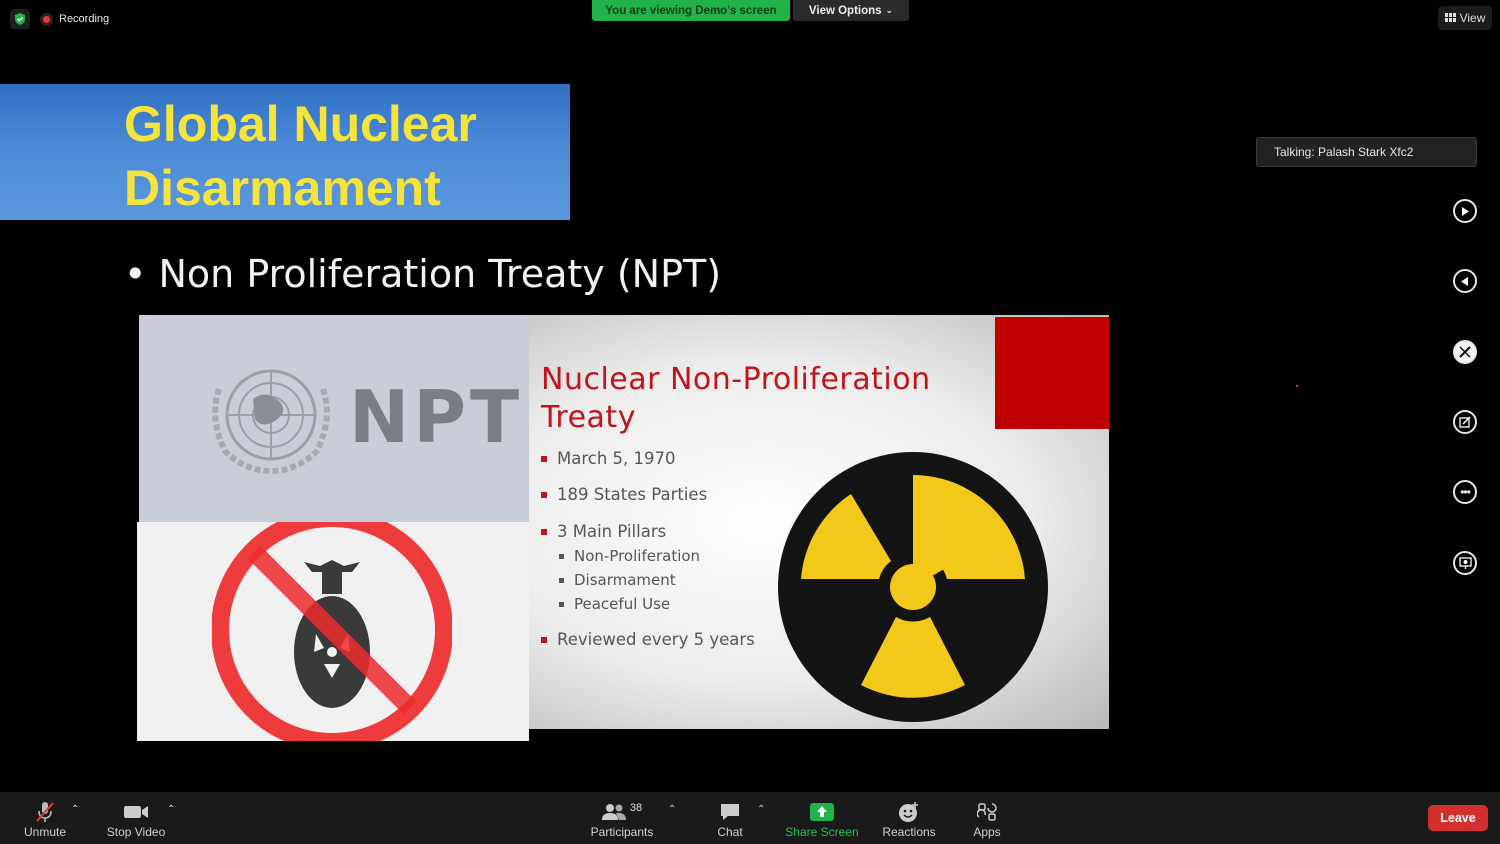 The height and width of the screenshot is (844, 1500). Describe the element at coordinates (334, 418) in the screenshot. I see `un-npt-logo-image: NPT` at that location.